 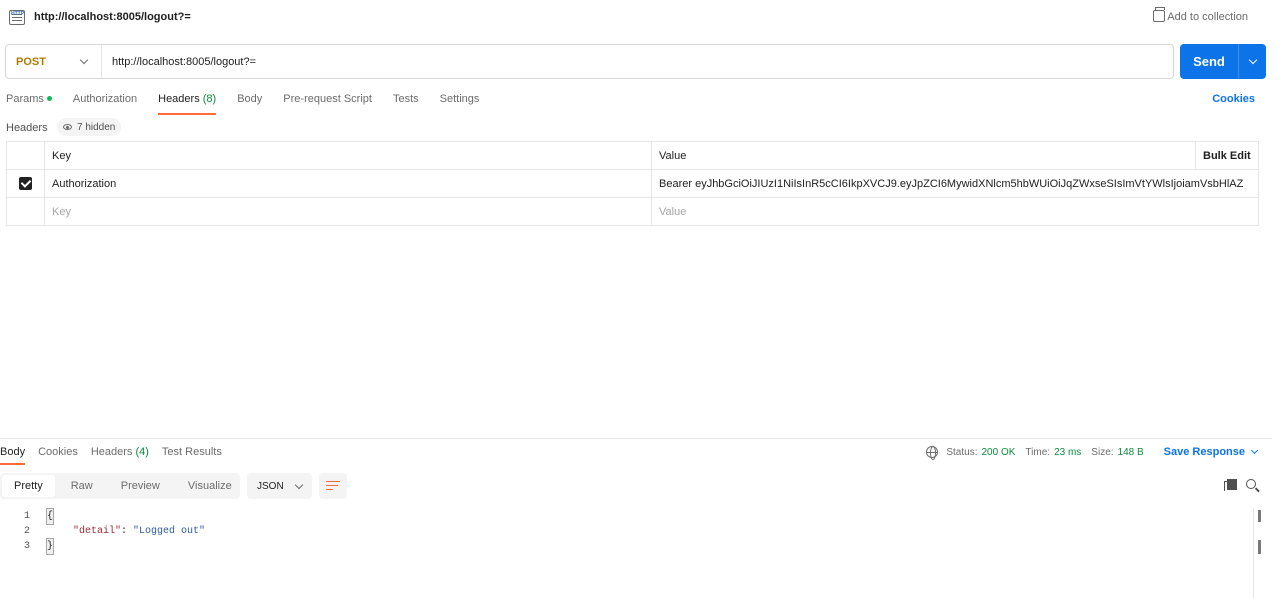 I want to click on response-divider, so click(x=636, y=438).